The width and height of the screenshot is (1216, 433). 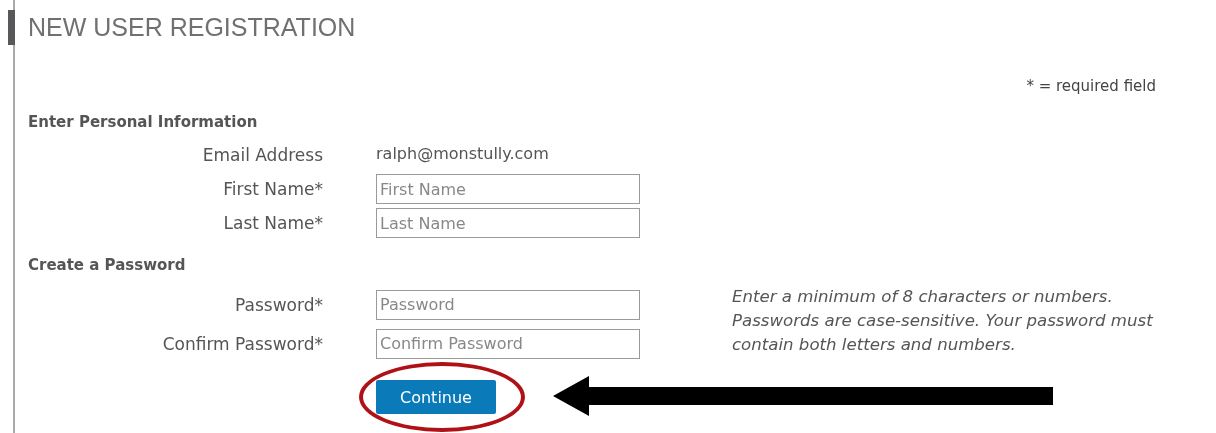 What do you see at coordinates (612, 27) in the screenshot?
I see `page-title: NEW USER REGISTRATION` at bounding box center [612, 27].